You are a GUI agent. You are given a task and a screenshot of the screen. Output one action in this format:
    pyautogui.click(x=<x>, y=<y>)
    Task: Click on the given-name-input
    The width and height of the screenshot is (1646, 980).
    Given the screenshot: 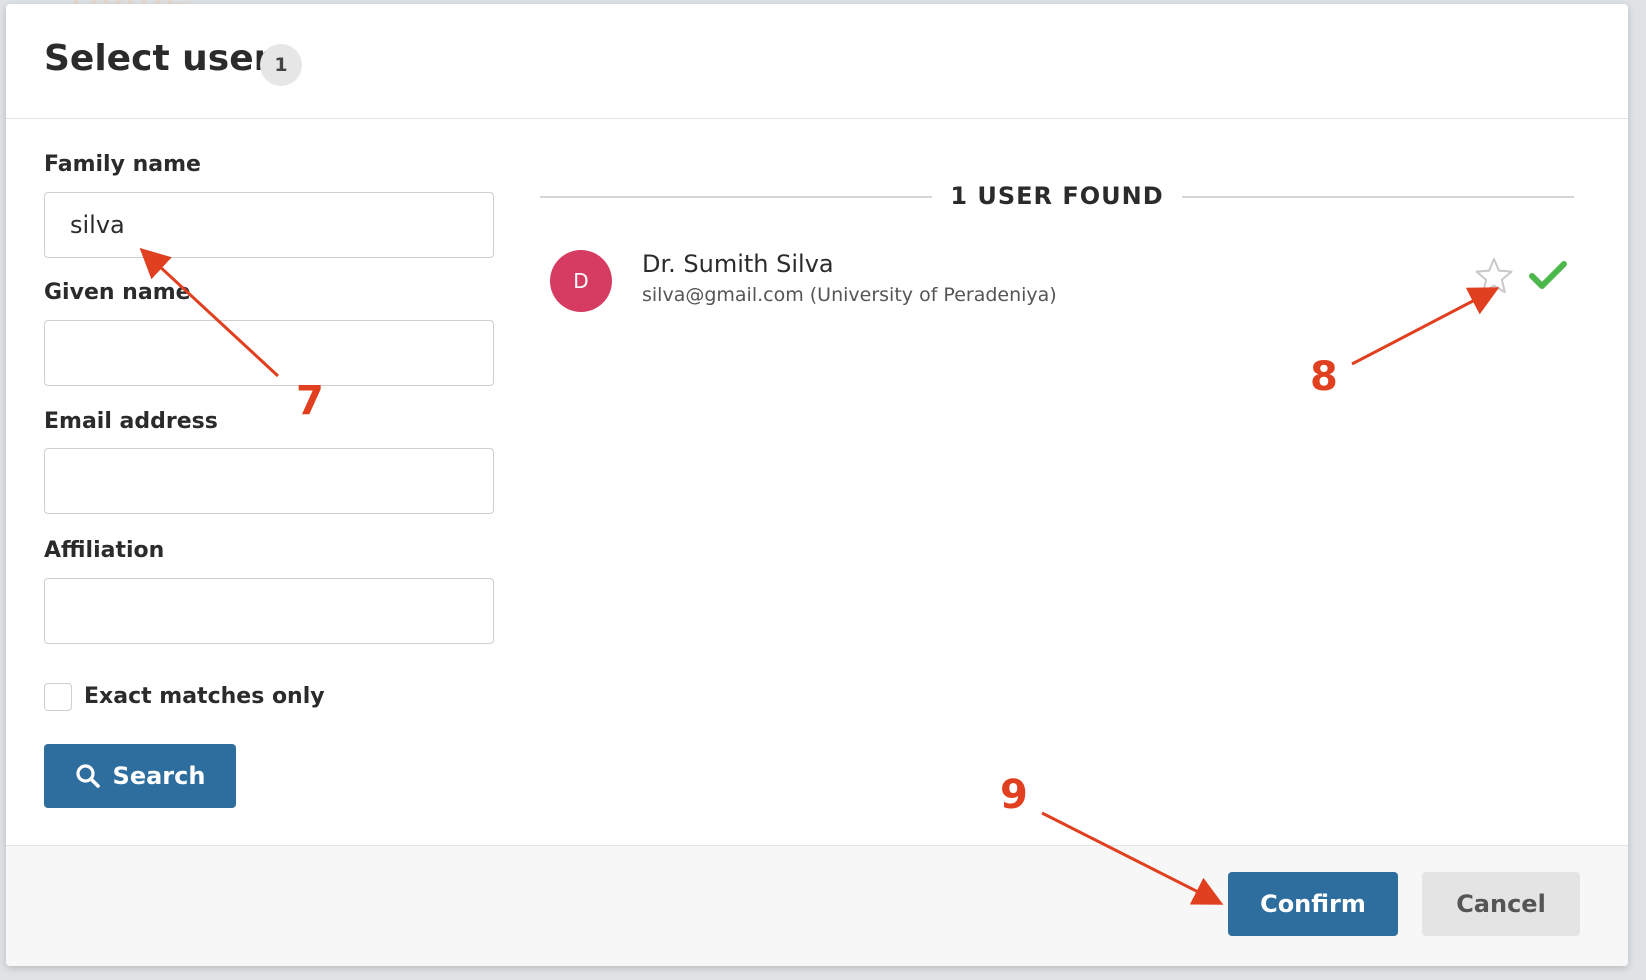 What is the action you would take?
    pyautogui.click(x=269, y=353)
    